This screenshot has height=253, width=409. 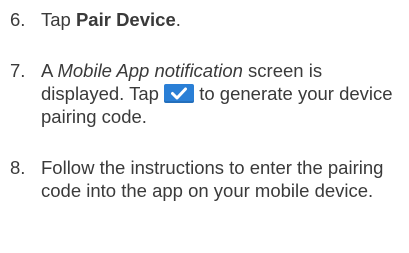 I want to click on step-number: 7., so click(x=18, y=70).